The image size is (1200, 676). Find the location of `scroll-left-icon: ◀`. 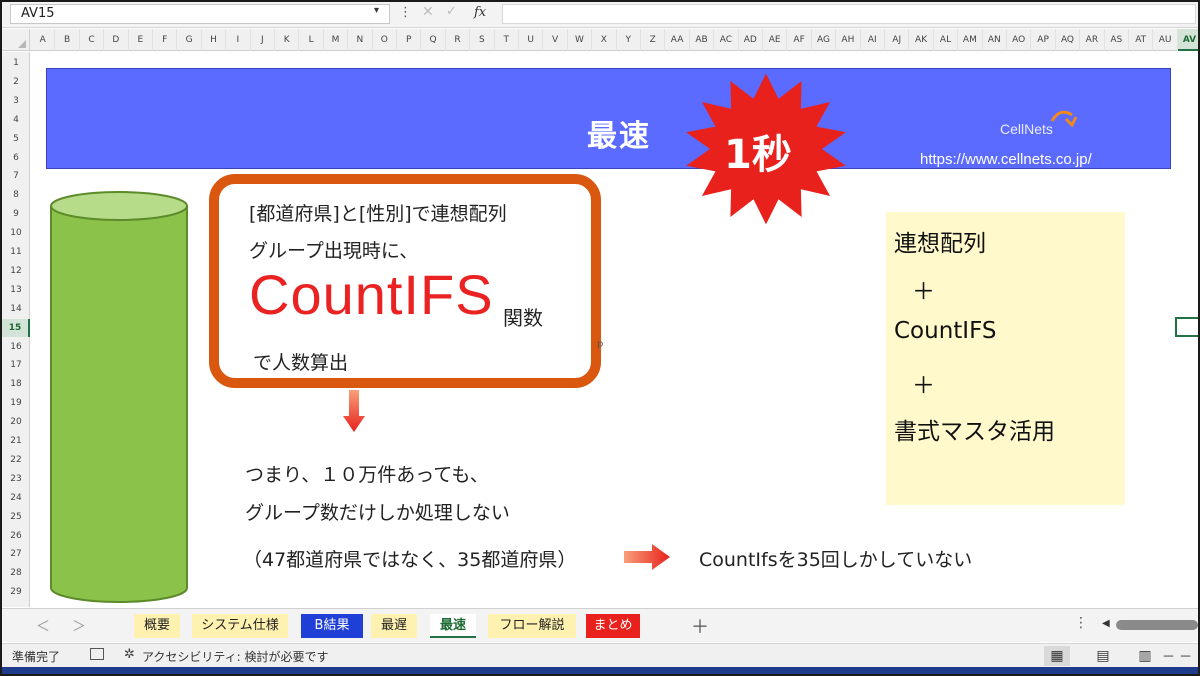

scroll-left-icon: ◀ is located at coordinates (1106, 623).